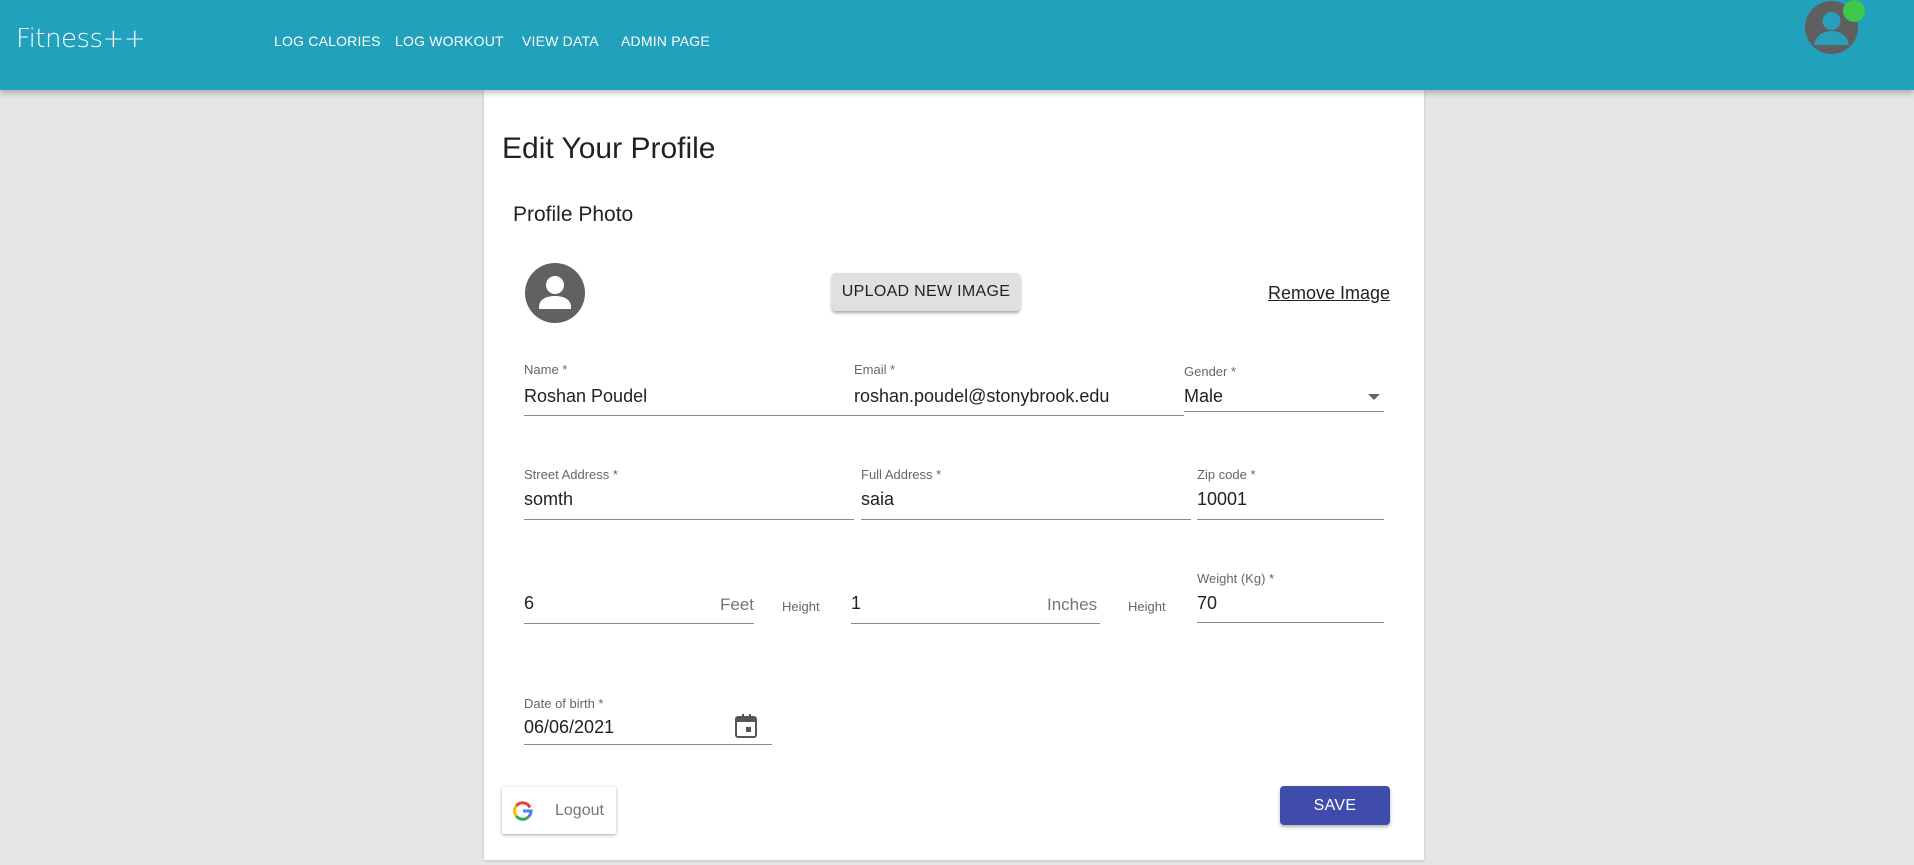 The width and height of the screenshot is (1914, 865). I want to click on profile-photo, so click(555, 293).